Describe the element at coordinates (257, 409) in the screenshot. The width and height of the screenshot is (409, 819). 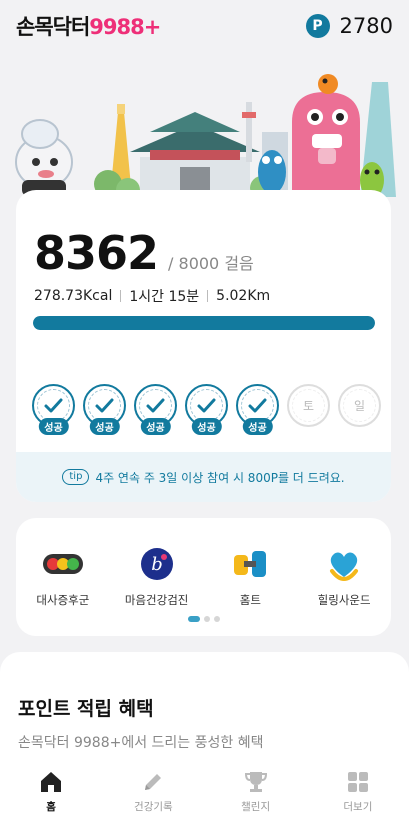
I see `day-badge-fri: 성공` at that location.